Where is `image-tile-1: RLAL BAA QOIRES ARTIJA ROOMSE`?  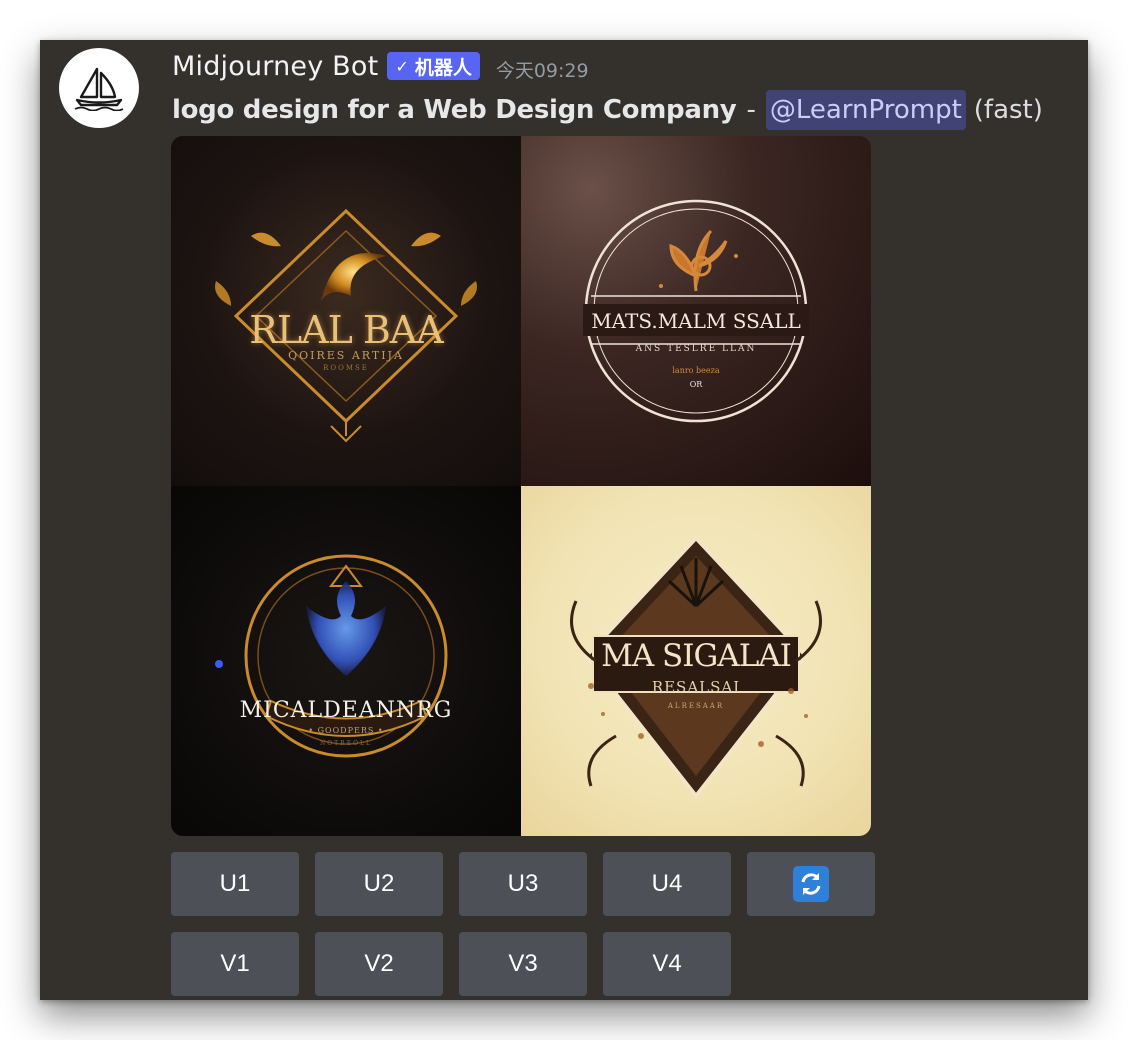
image-tile-1: RLAL BAA QOIRES ARTIJA ROOMSE is located at coordinates (346, 311).